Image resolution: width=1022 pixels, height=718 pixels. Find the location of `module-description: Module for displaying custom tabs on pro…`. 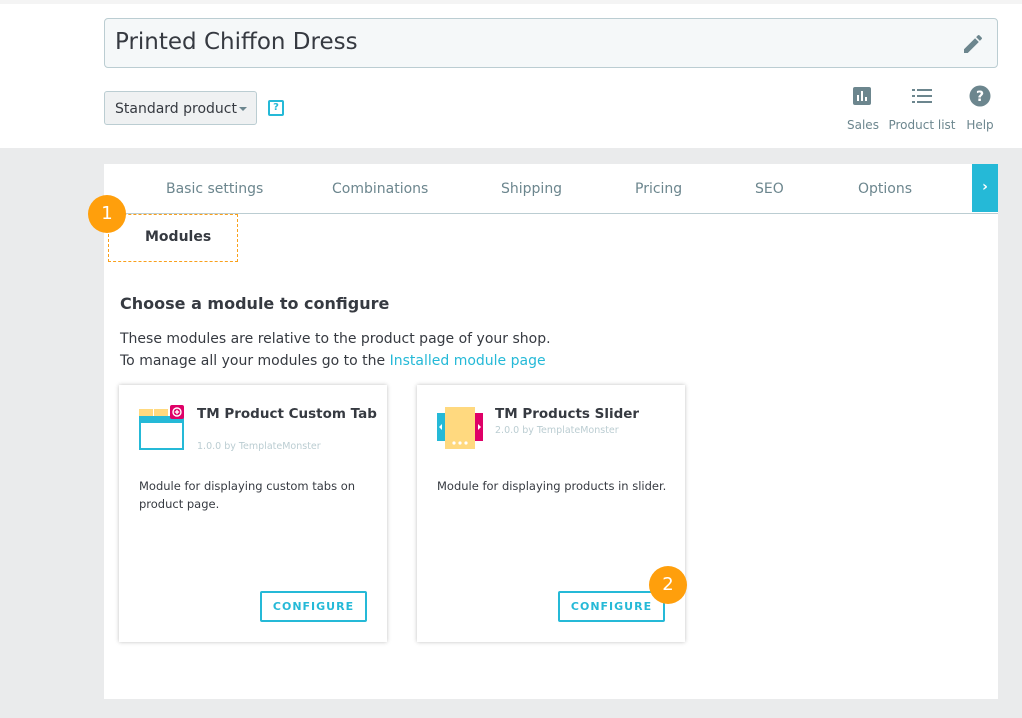

module-description: Module for displaying custom tabs on pro… is located at coordinates (247, 495).